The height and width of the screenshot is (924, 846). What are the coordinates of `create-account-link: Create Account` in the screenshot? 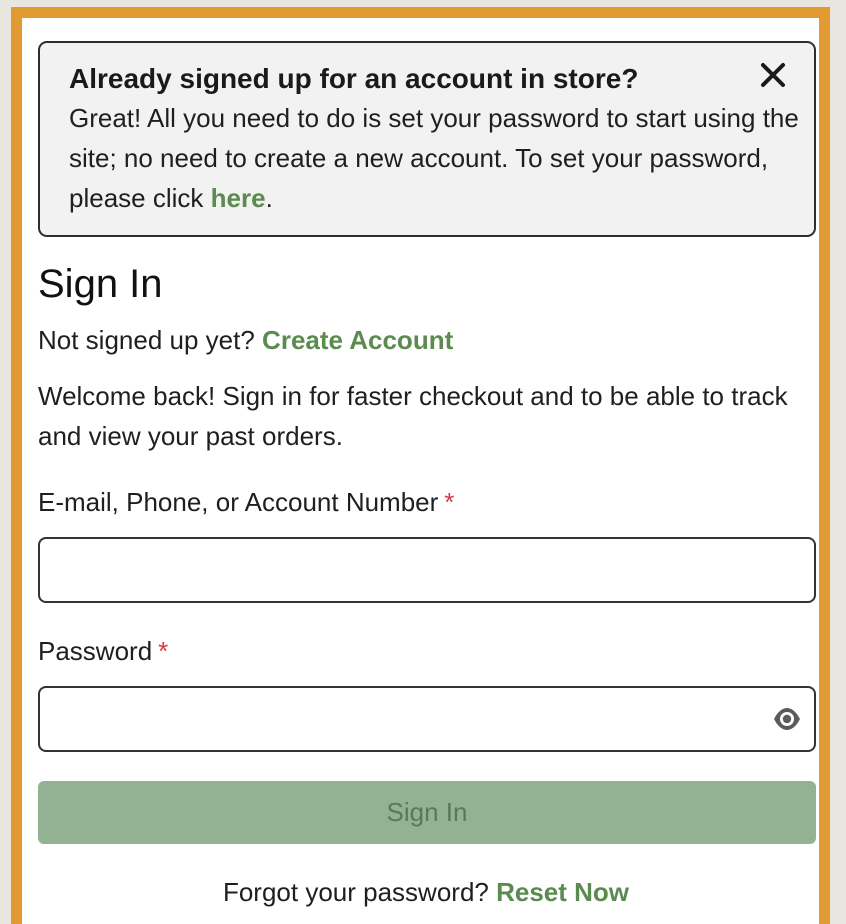 It's located at (357, 340).